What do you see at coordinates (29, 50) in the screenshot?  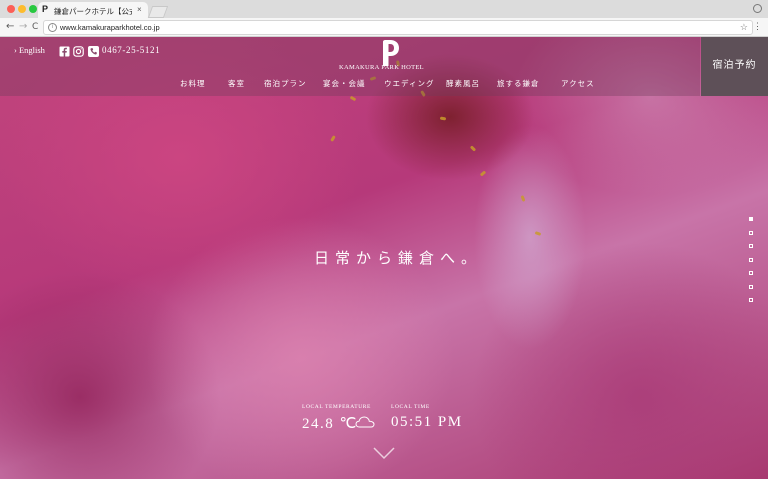 I see `english-link: › English` at bounding box center [29, 50].